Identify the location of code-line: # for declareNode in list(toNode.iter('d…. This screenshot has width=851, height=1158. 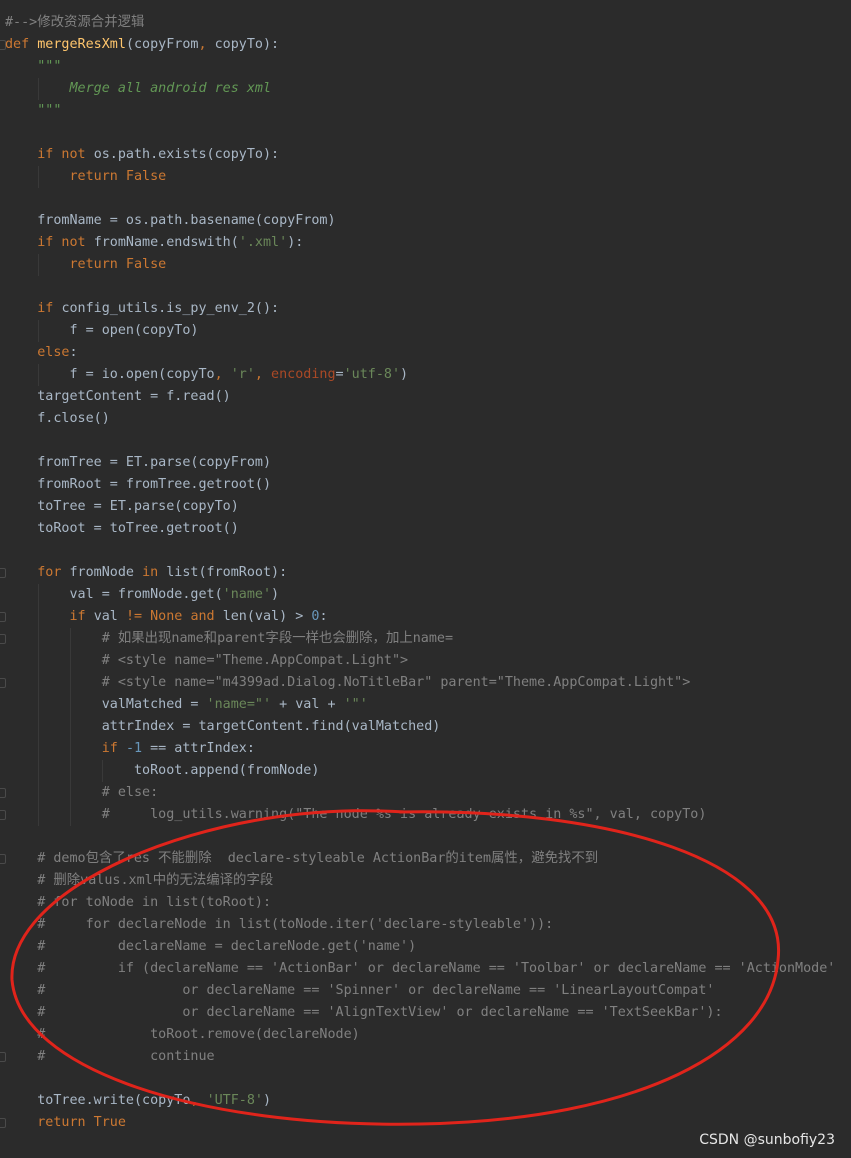
(425, 925).